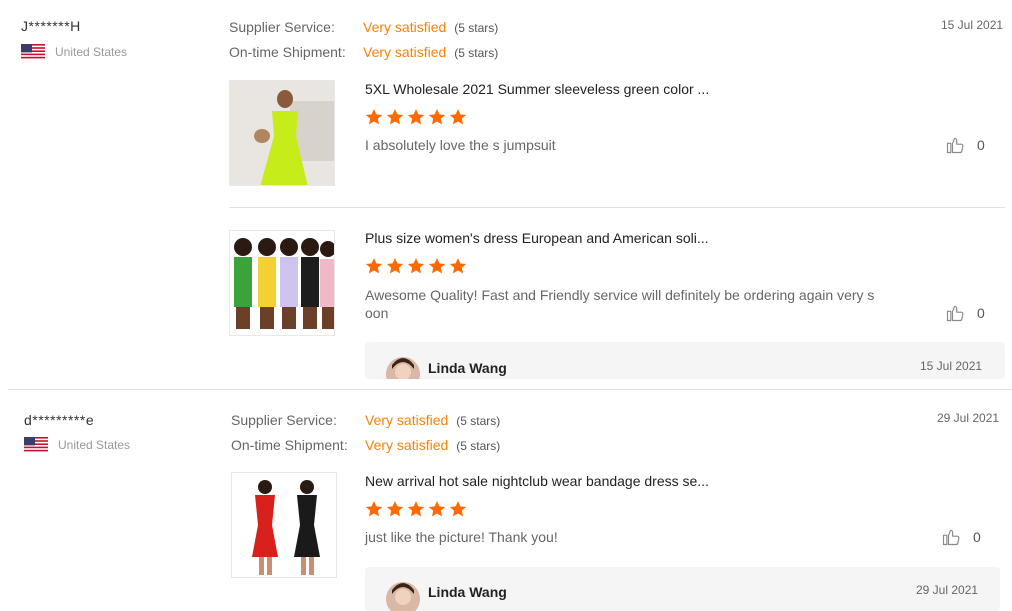 This screenshot has height=611, width=1012. I want to click on buyer-name: d*********e, so click(59, 420).